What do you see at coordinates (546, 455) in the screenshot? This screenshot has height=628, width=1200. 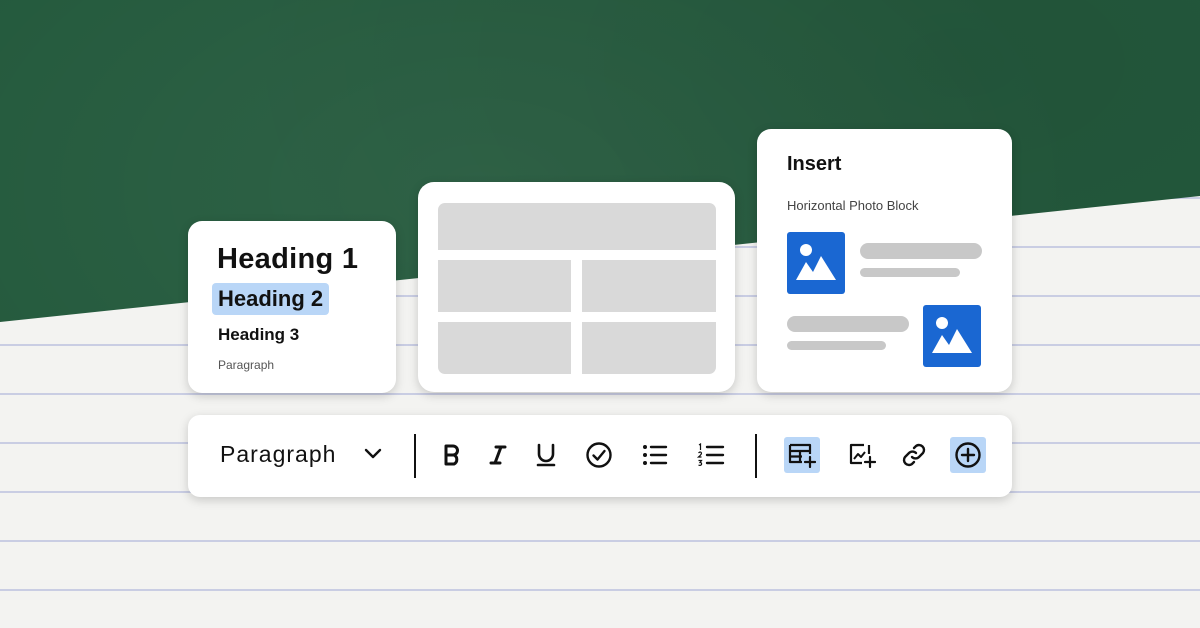 I see `underline-icon` at bounding box center [546, 455].